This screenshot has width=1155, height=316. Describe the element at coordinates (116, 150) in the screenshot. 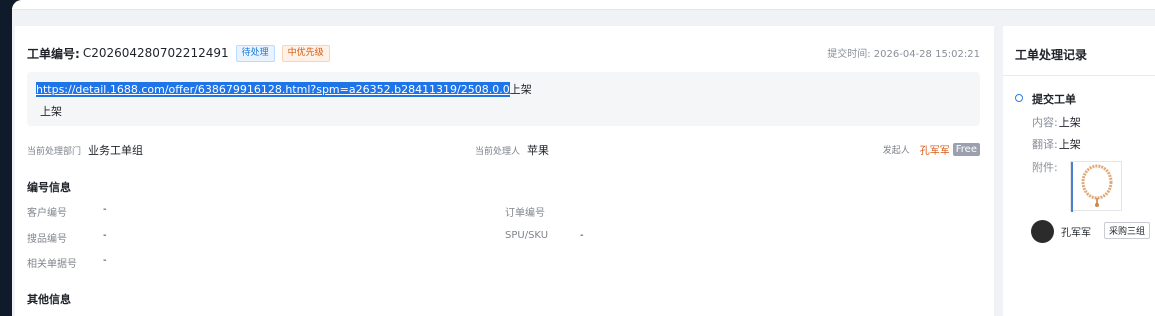

I see `dept-value: 业务工单组` at that location.